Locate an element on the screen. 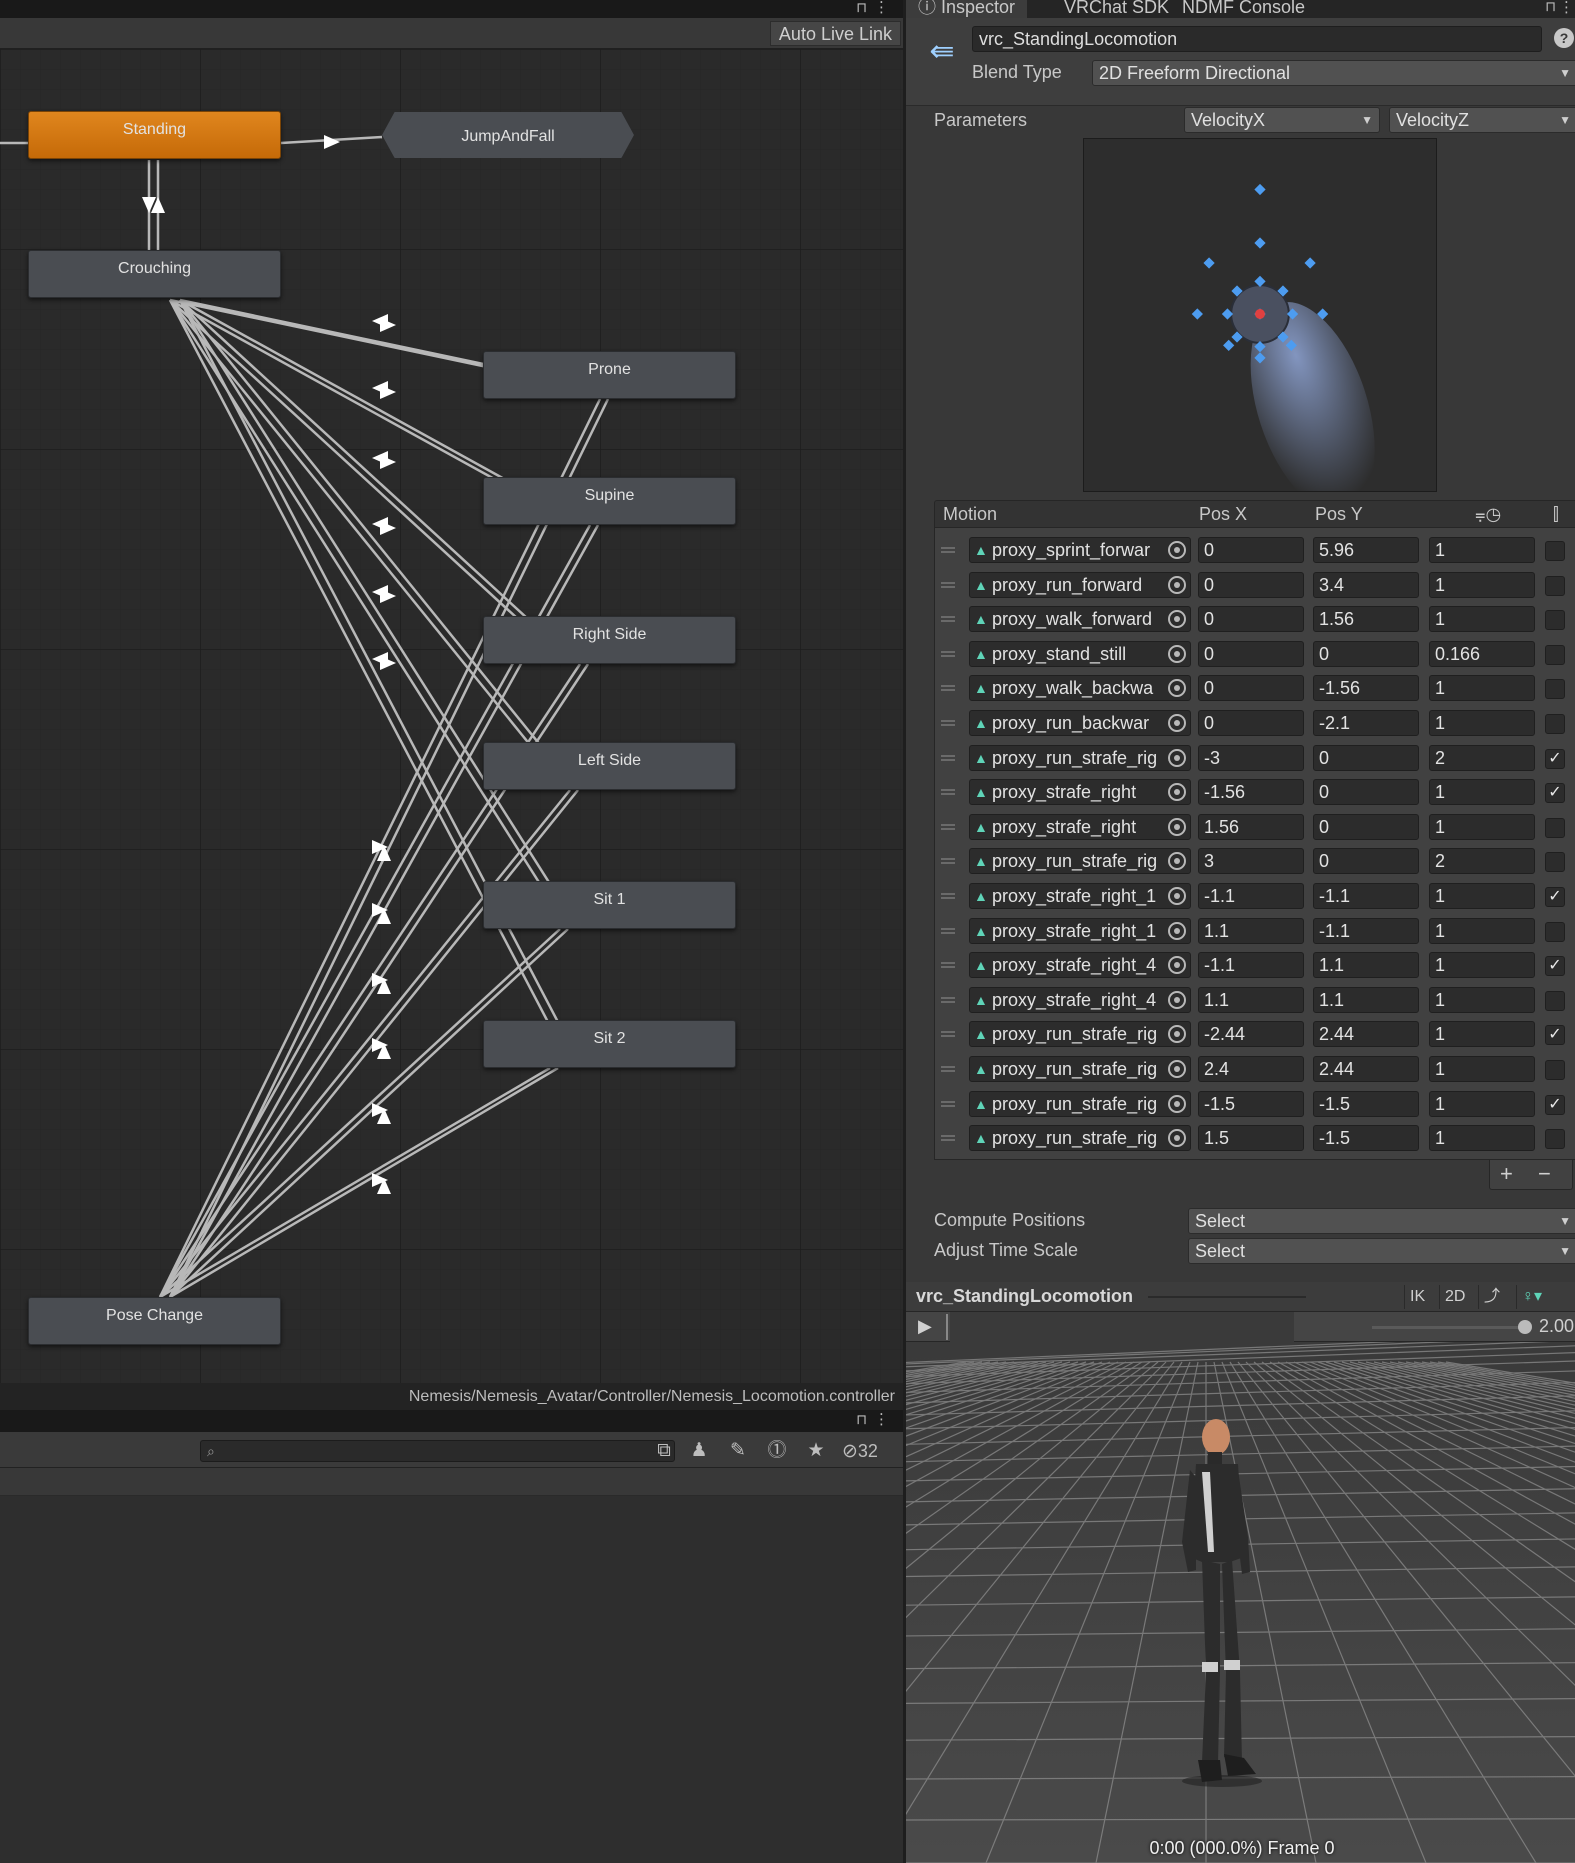  motion-row: ▲ proxy_strafe_right 1.56 0 1 is located at coordinates (1255, 828).